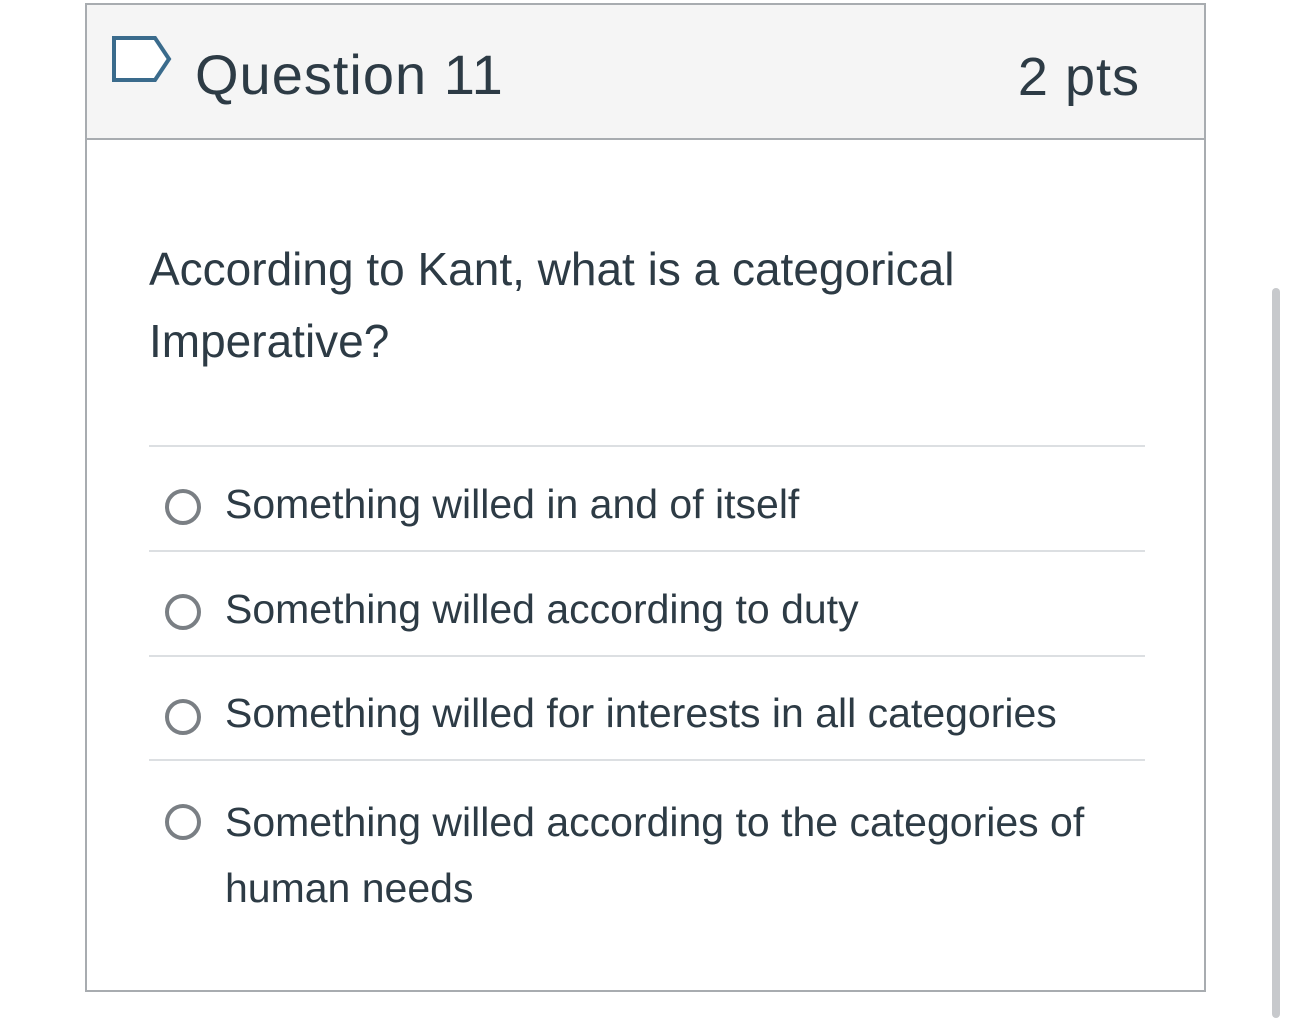 This screenshot has width=1290, height=1018. What do you see at coordinates (142, 62) in the screenshot?
I see `flag-question-icon` at bounding box center [142, 62].